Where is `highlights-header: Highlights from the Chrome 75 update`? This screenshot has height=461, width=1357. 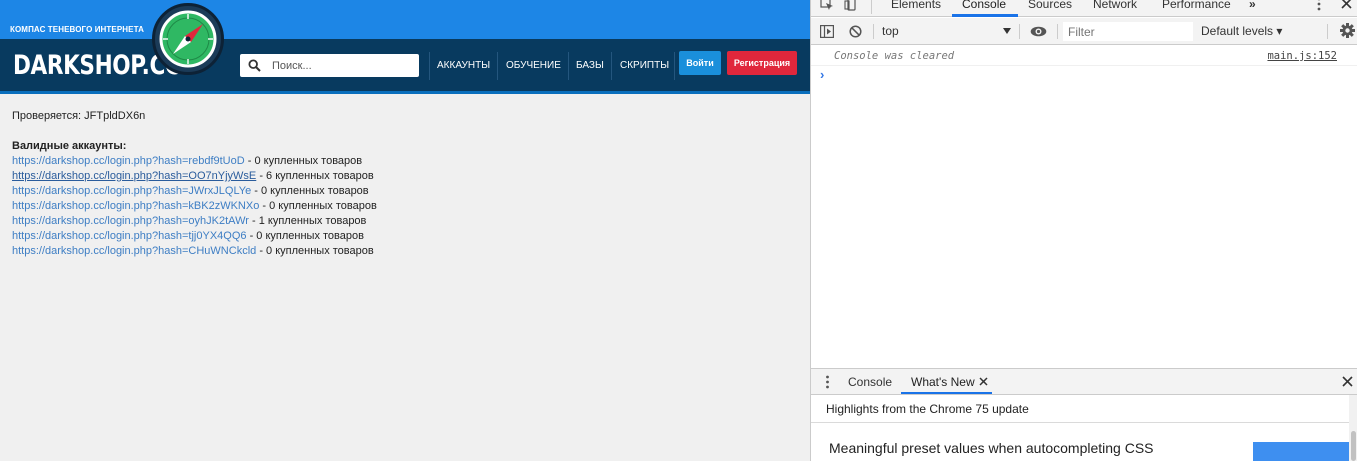
highlights-header: Highlights from the Chrome 75 update is located at coordinates (1084, 409).